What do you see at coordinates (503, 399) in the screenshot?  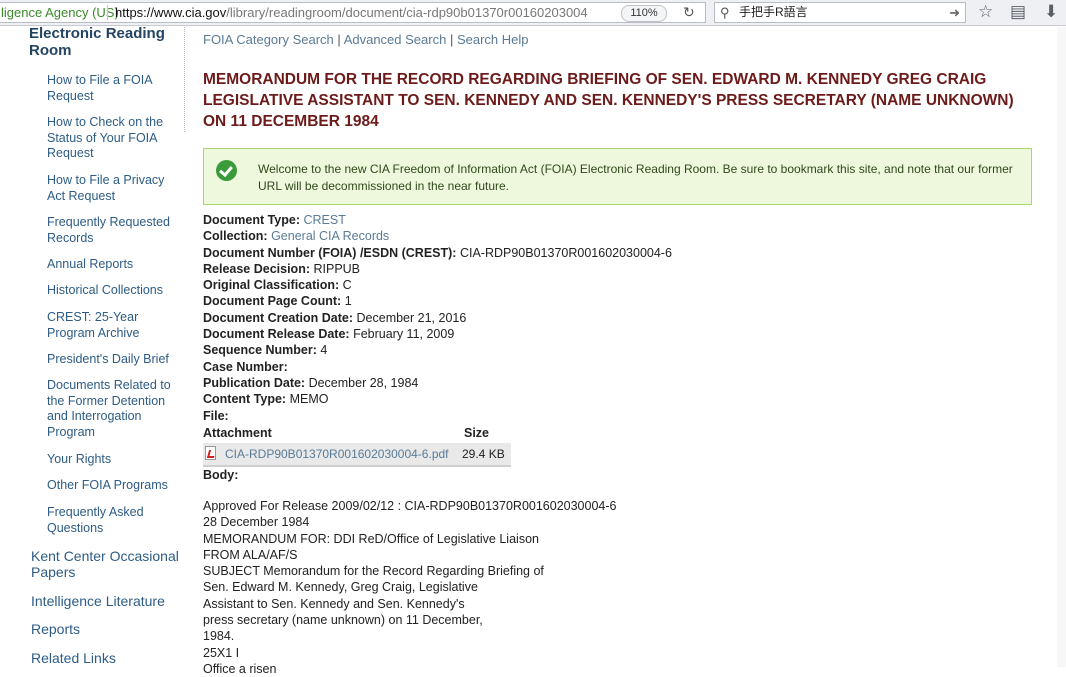 I see `metadata-row: Content Type: MEMO` at bounding box center [503, 399].